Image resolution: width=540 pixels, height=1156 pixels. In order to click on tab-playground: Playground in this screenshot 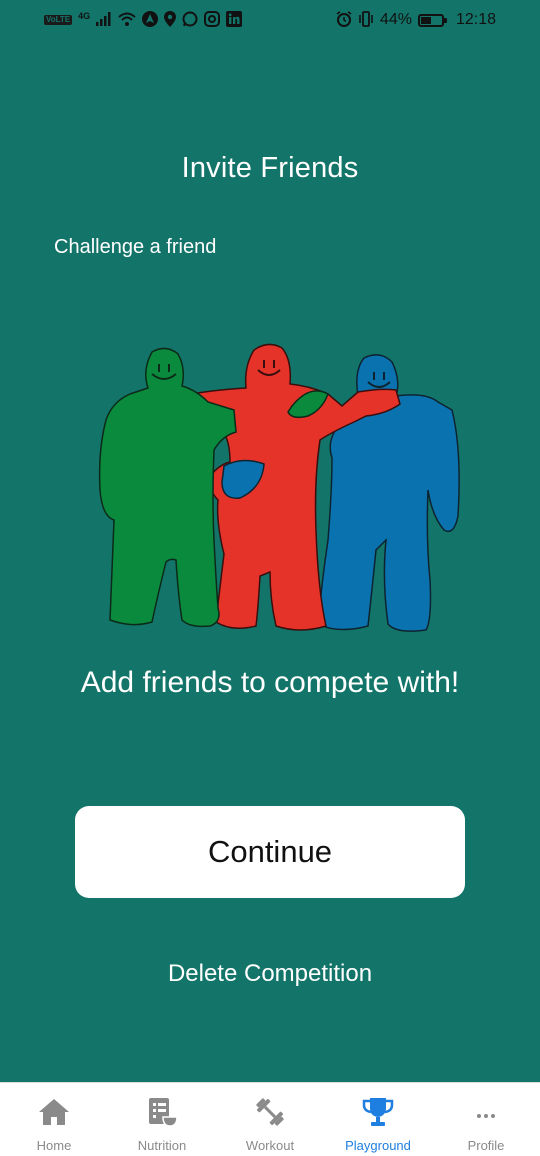, I will do `click(378, 1119)`.